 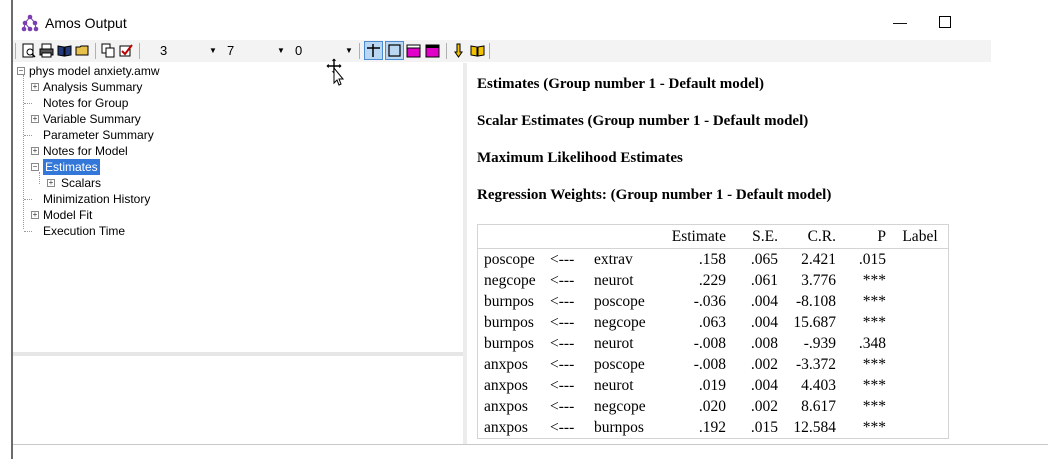 I want to click on table-cell: extrav, so click(x=613, y=259).